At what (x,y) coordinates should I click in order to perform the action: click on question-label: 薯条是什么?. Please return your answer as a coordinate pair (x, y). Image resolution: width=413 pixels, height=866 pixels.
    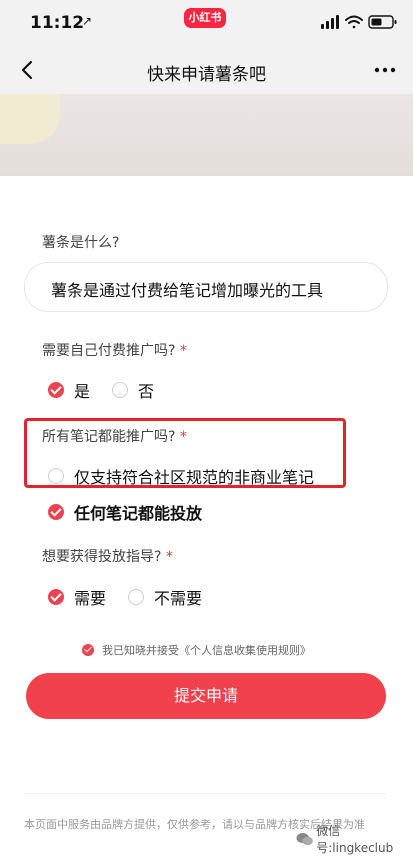
    Looking at the image, I should click on (81, 243).